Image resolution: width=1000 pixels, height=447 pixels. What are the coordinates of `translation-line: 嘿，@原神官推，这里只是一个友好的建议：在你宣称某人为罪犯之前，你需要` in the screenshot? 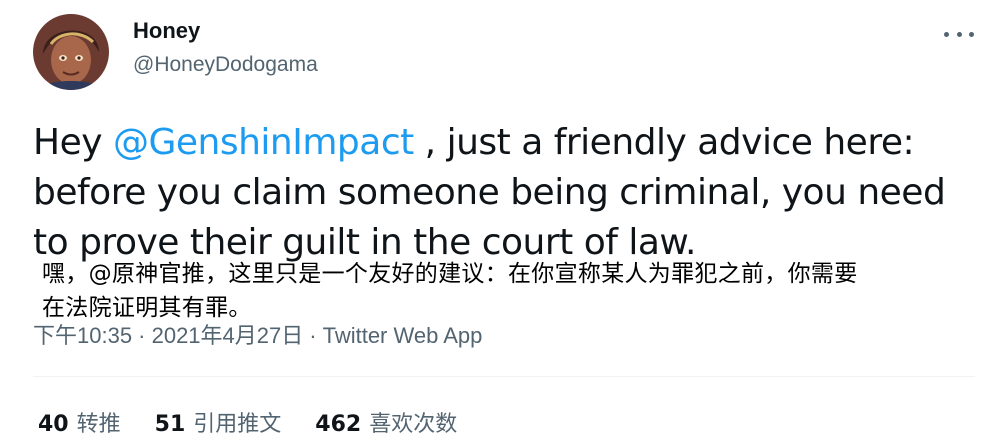 It's located at (450, 274).